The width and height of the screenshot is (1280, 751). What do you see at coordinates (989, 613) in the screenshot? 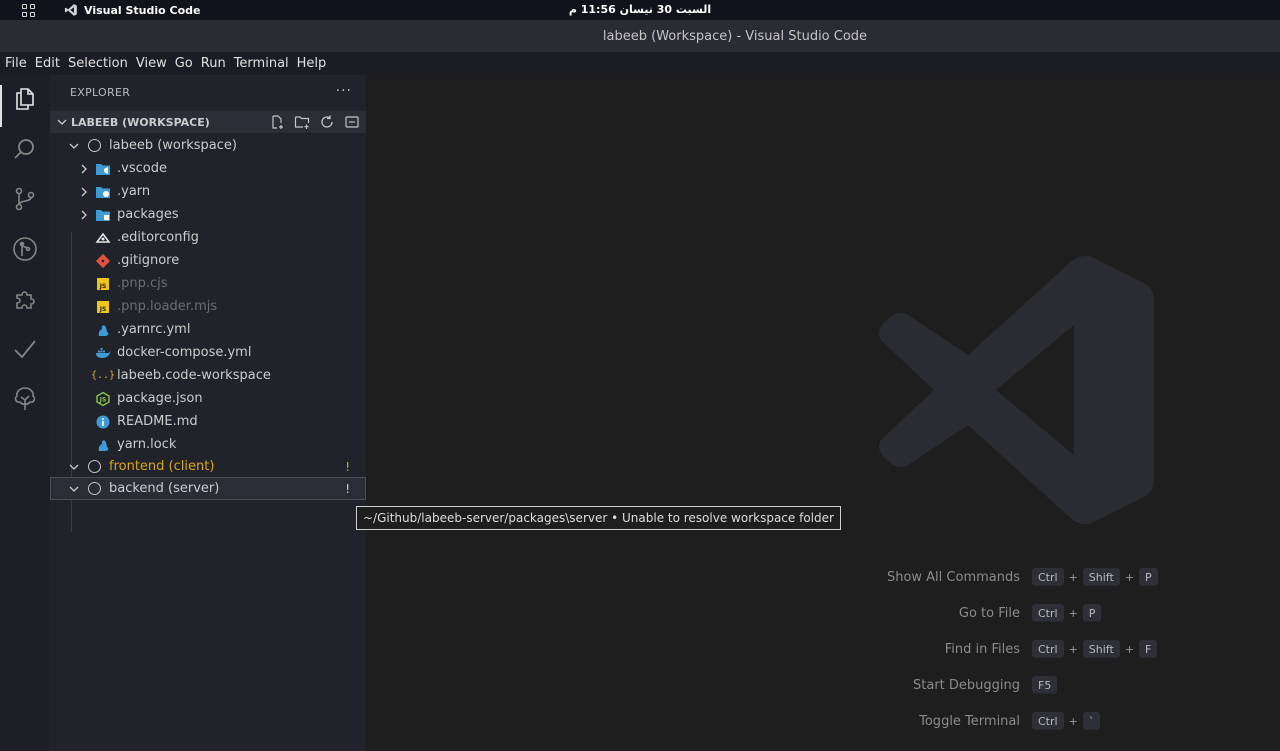
I see `shortcut-label: Go to File` at bounding box center [989, 613].